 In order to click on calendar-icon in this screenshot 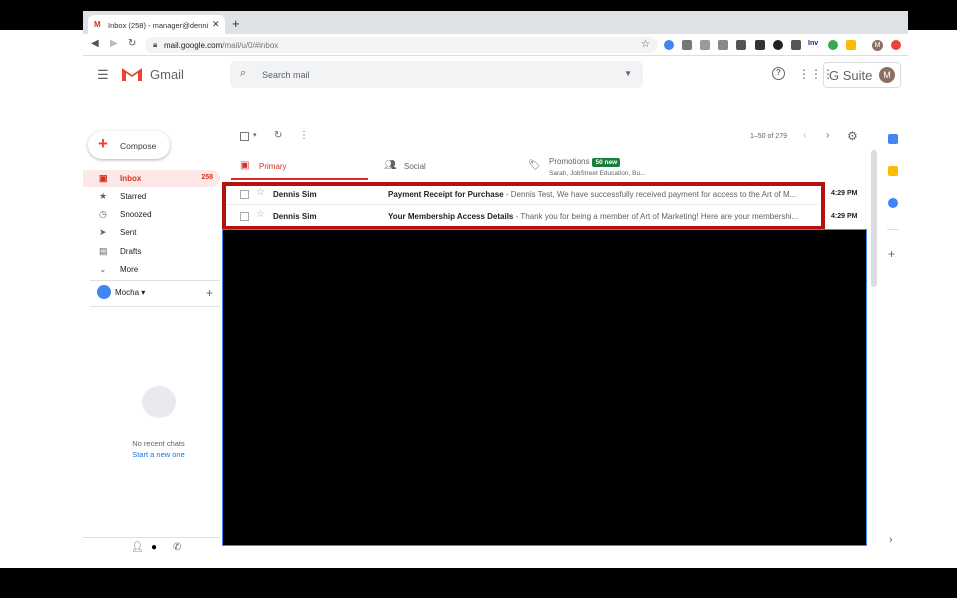, I will do `click(893, 139)`.